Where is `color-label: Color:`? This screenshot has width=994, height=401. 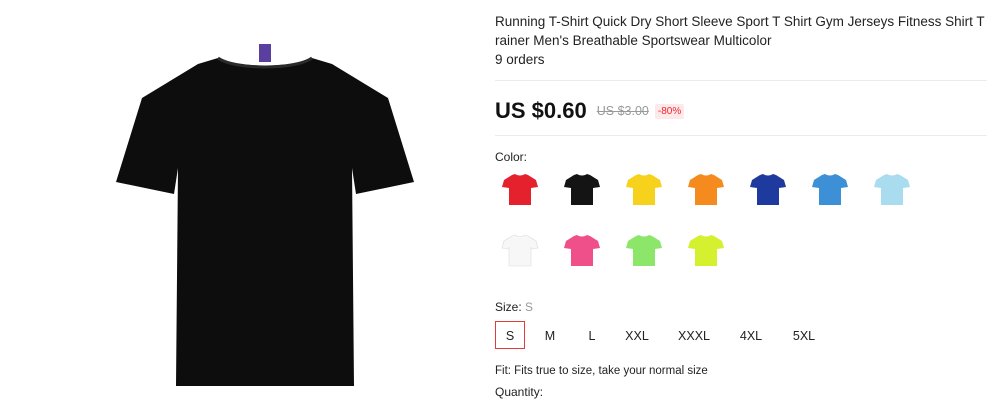
color-label: Color: is located at coordinates (511, 157).